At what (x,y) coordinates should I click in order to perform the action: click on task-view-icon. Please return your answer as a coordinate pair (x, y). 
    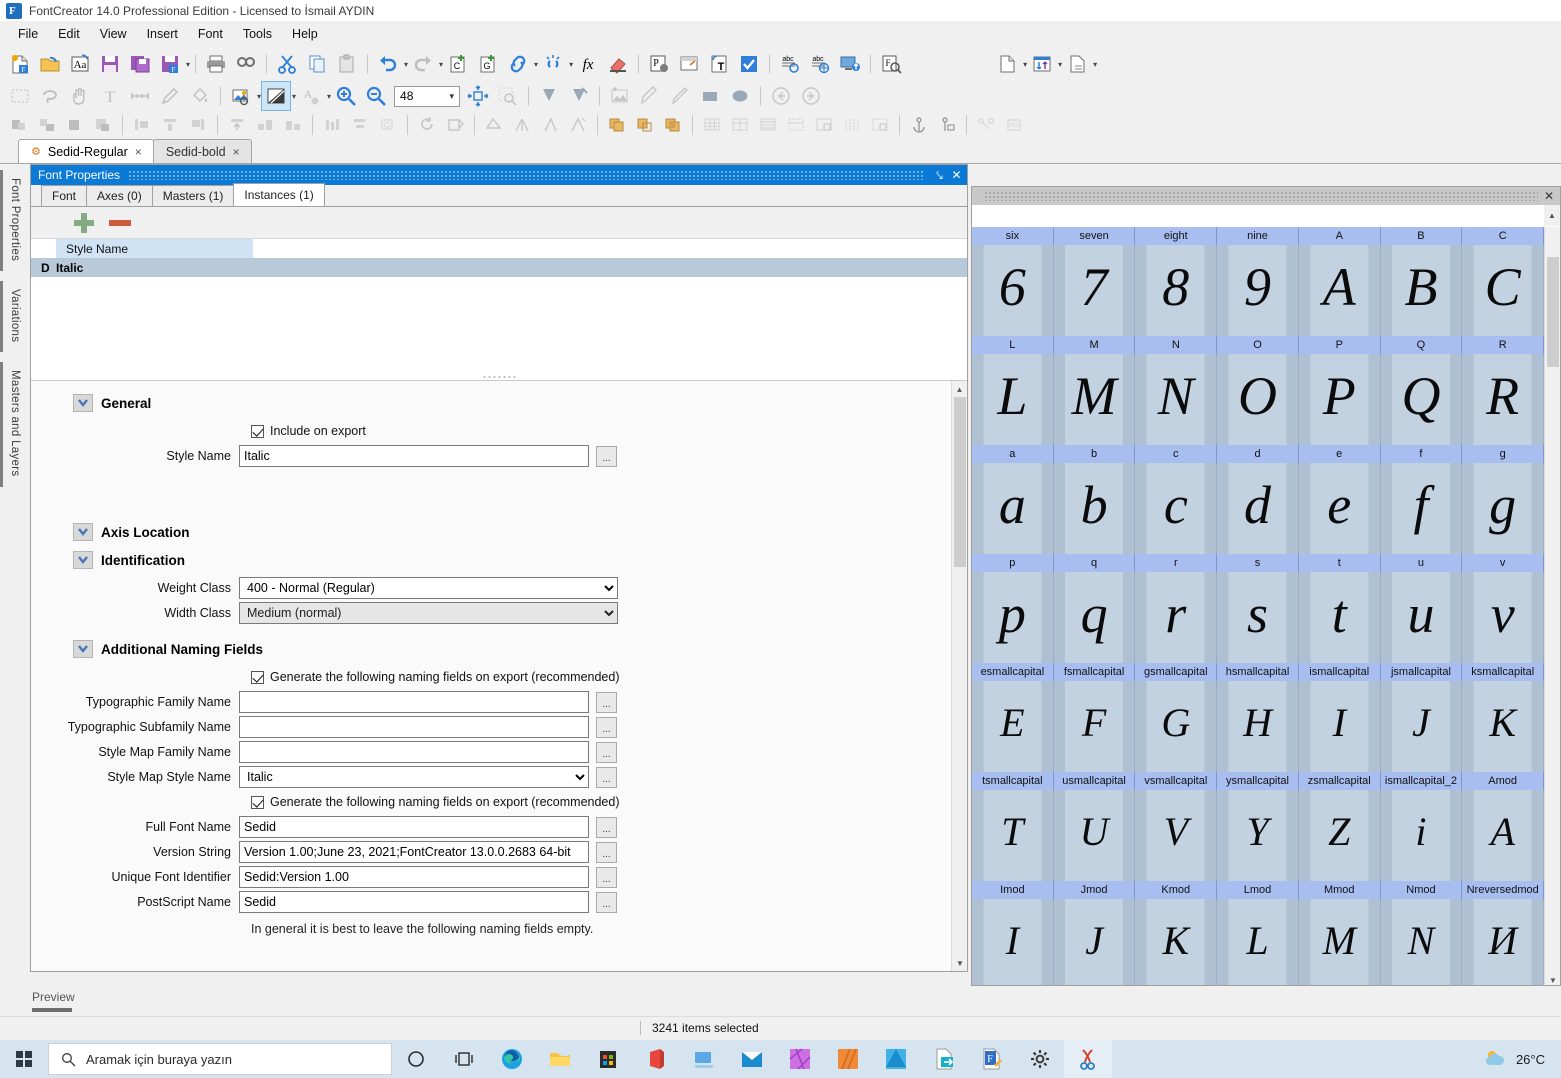
    Looking at the image, I should click on (464, 1059).